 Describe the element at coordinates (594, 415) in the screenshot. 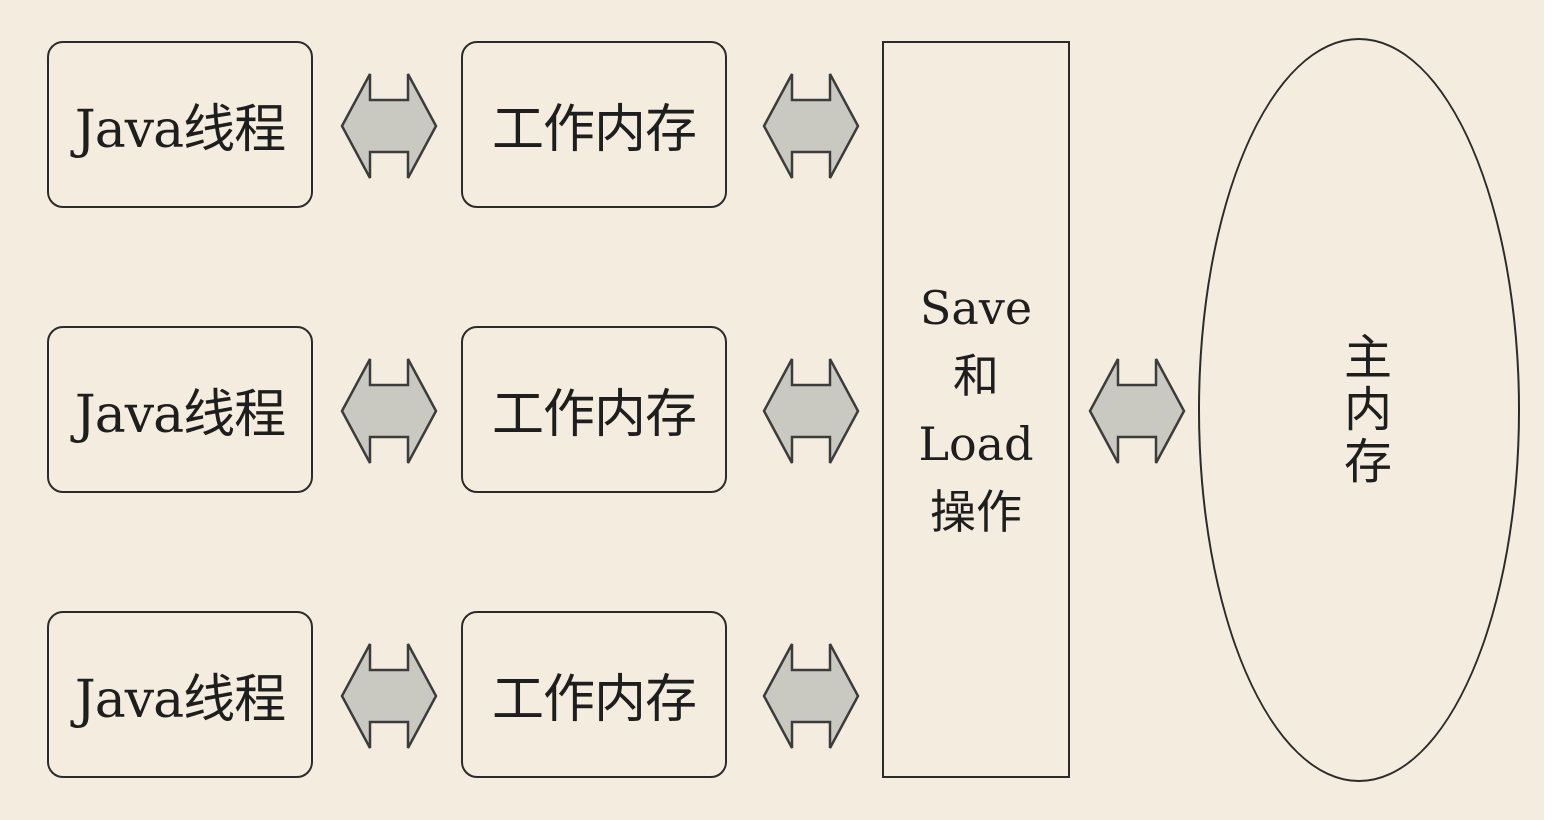

I see `working-memory-label-2: 工作内存` at that location.